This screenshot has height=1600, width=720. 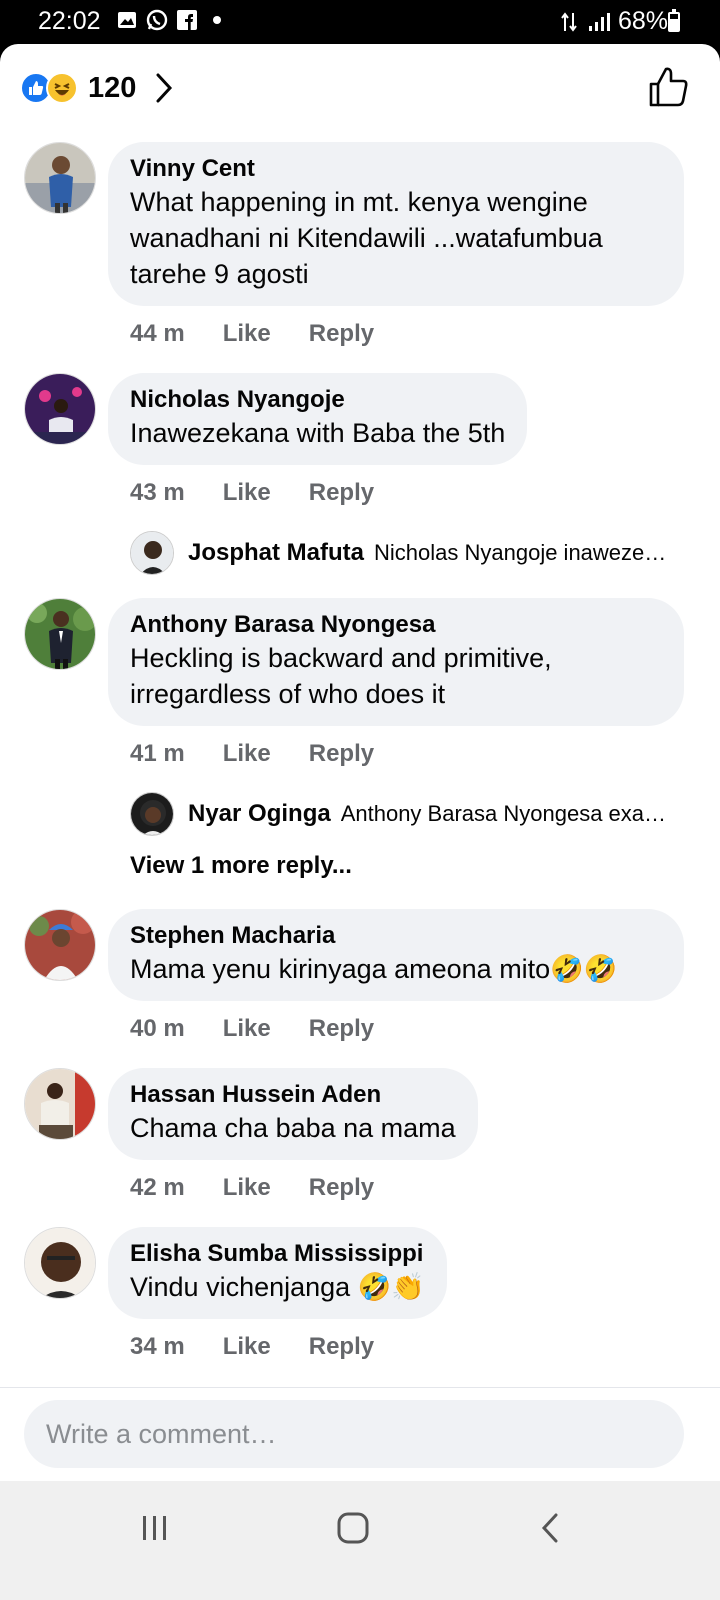 What do you see at coordinates (569, 22) in the screenshot?
I see `data-transfer-icon` at bounding box center [569, 22].